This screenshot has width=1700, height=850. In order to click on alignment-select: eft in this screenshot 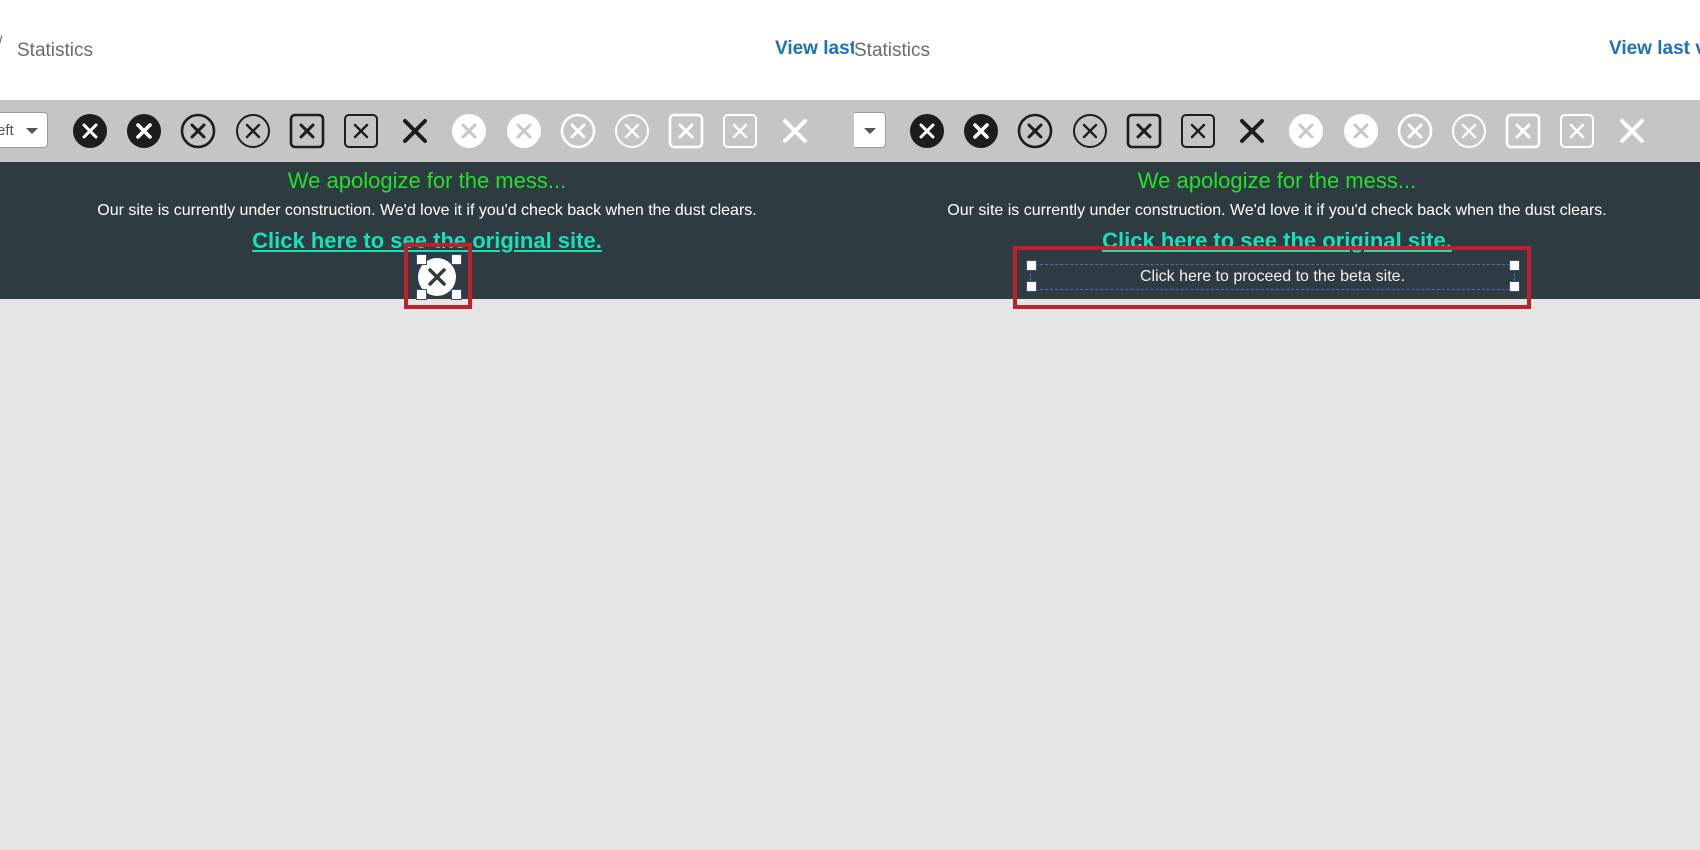, I will do `click(24, 130)`.